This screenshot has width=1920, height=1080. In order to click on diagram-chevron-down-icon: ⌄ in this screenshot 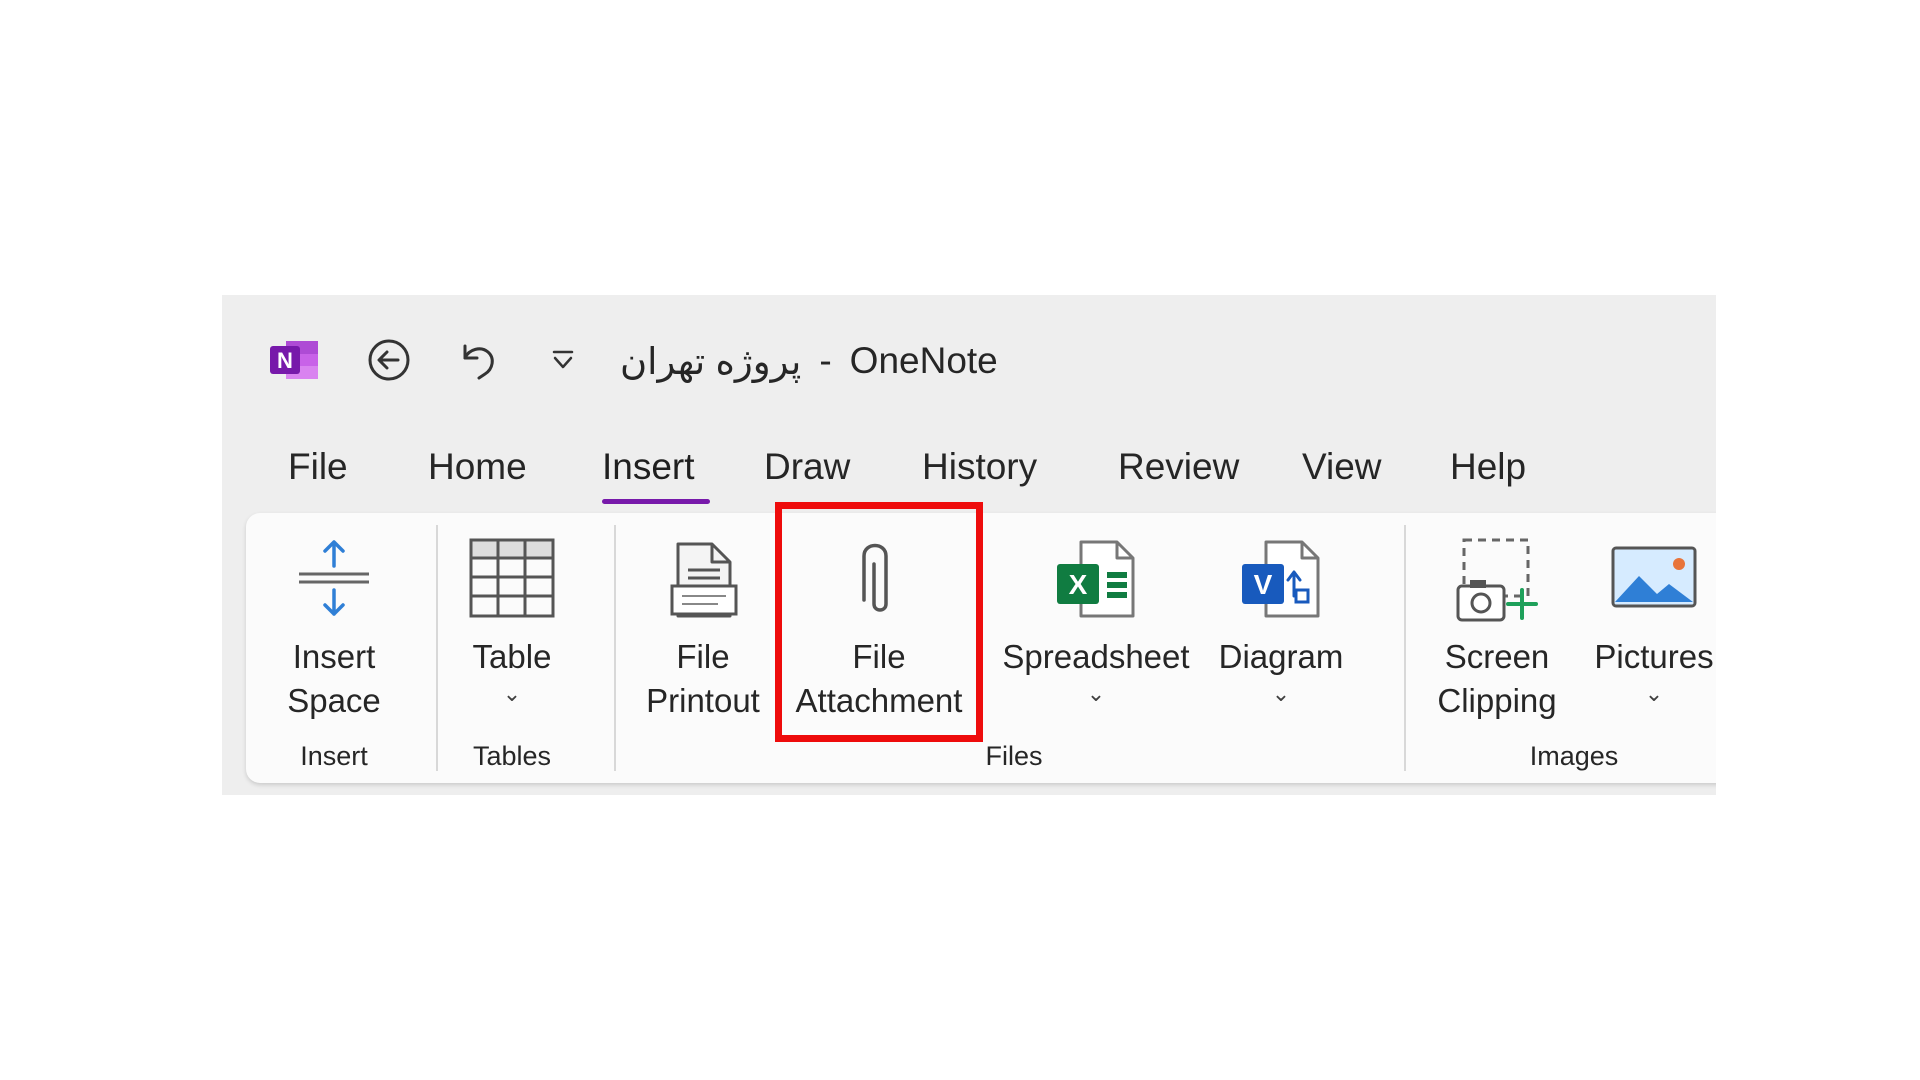, I will do `click(1281, 694)`.